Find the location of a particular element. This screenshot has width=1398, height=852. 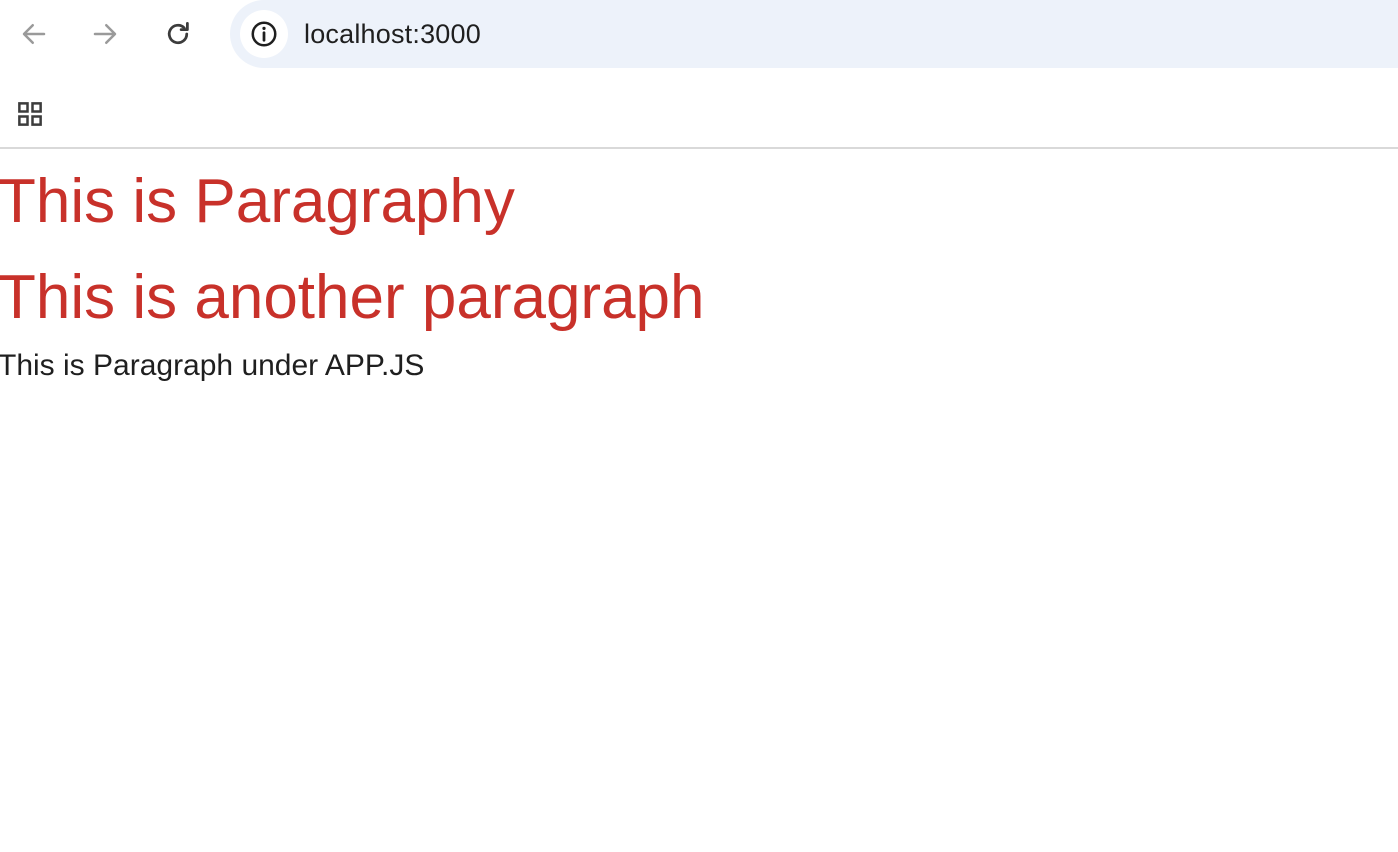

arrow-right-icon is located at coordinates (105, 34).